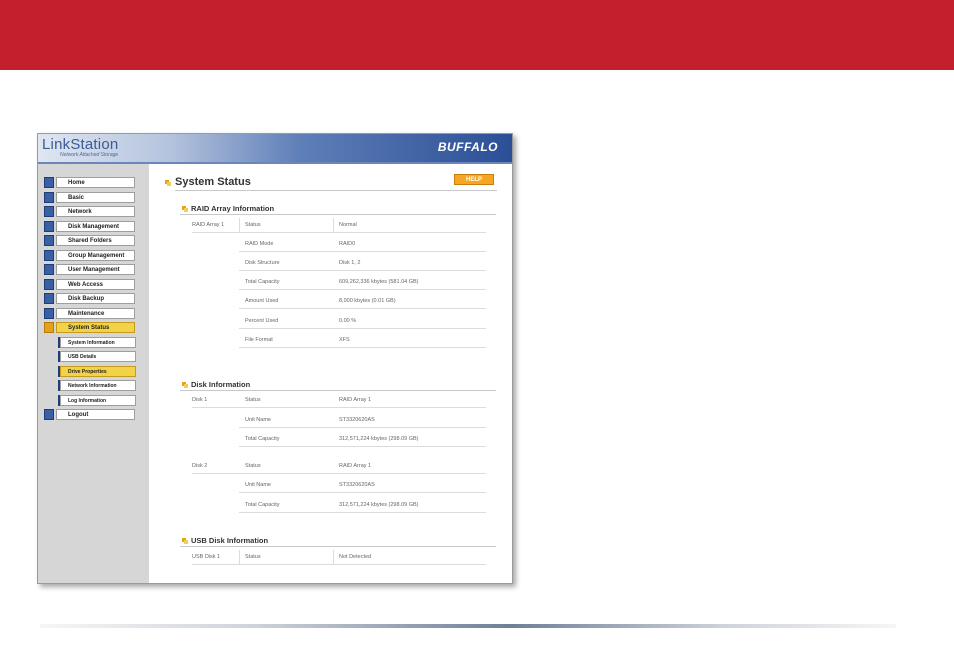 The height and width of the screenshot is (660, 954). What do you see at coordinates (262, 301) in the screenshot?
I see `raid-row-label: Amount Used` at bounding box center [262, 301].